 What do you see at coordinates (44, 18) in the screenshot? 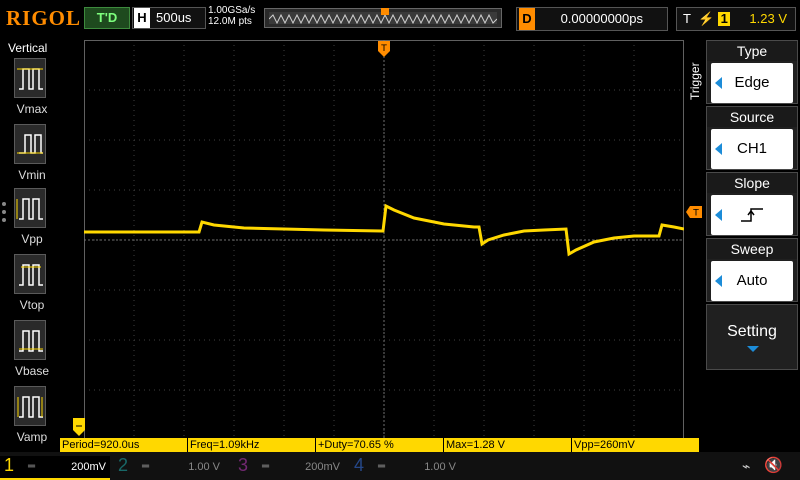
I see `brand-logo: RIGOL` at bounding box center [44, 18].